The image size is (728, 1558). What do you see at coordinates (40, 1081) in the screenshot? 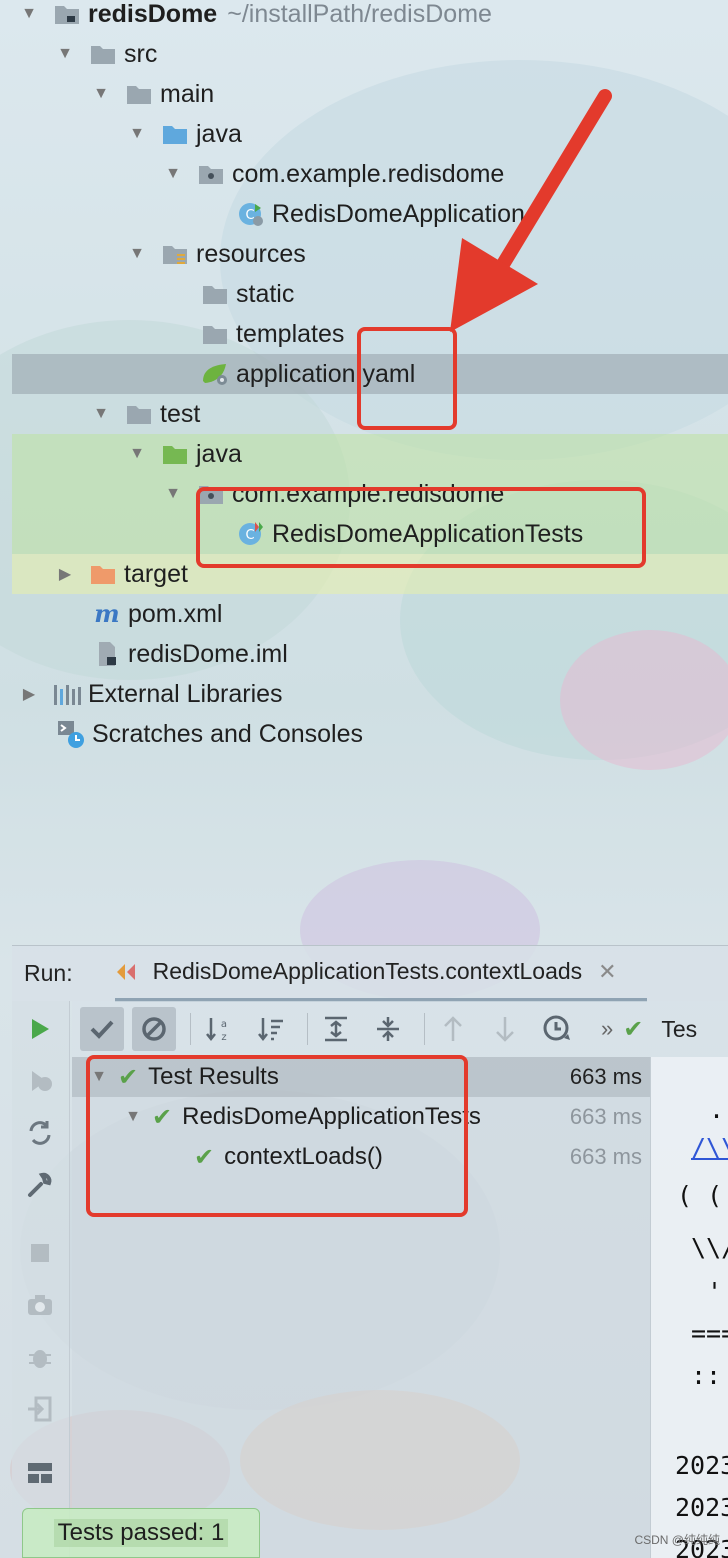
I see `rerun-failed-button` at bounding box center [40, 1081].